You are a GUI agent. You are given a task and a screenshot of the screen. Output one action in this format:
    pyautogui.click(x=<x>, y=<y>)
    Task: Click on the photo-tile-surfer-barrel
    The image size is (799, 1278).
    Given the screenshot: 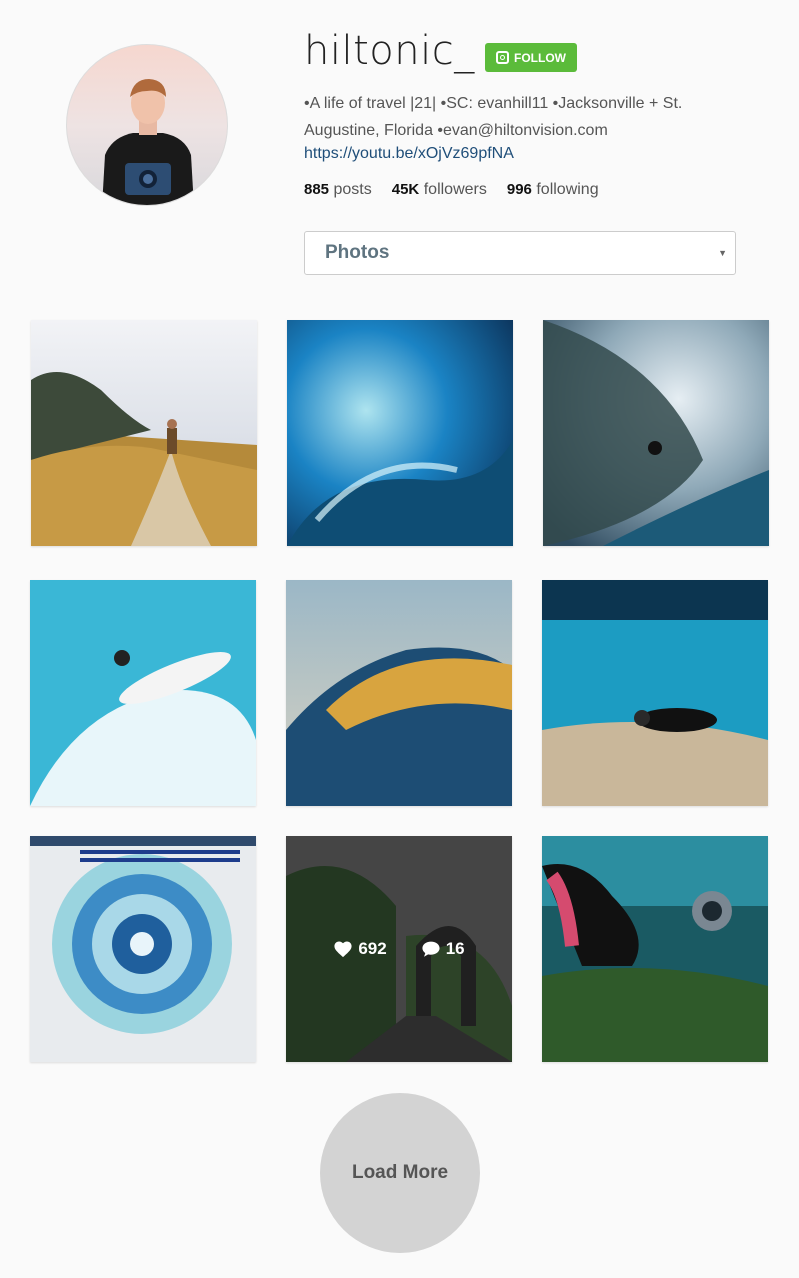 What is the action you would take?
    pyautogui.click(x=656, y=433)
    